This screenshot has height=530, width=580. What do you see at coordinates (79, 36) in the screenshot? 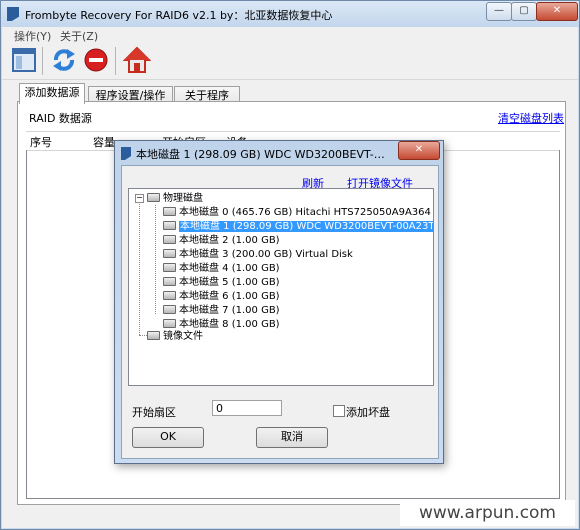
I see `menu-about: 关于(Z)` at bounding box center [79, 36].